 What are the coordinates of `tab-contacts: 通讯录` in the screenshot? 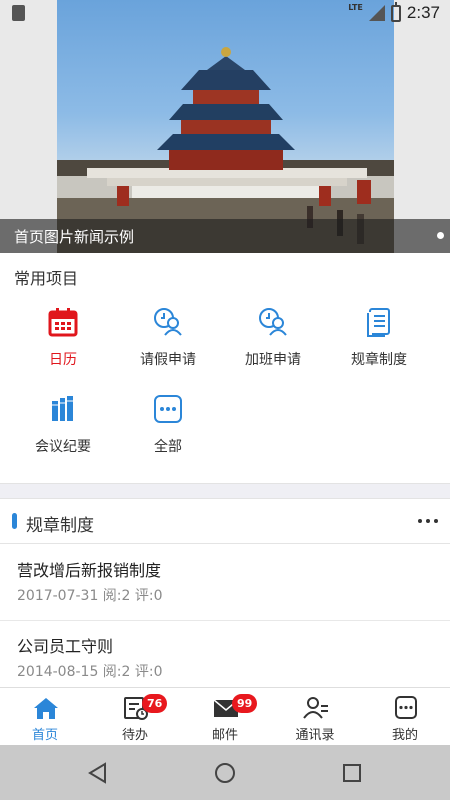 It's located at (315, 717).